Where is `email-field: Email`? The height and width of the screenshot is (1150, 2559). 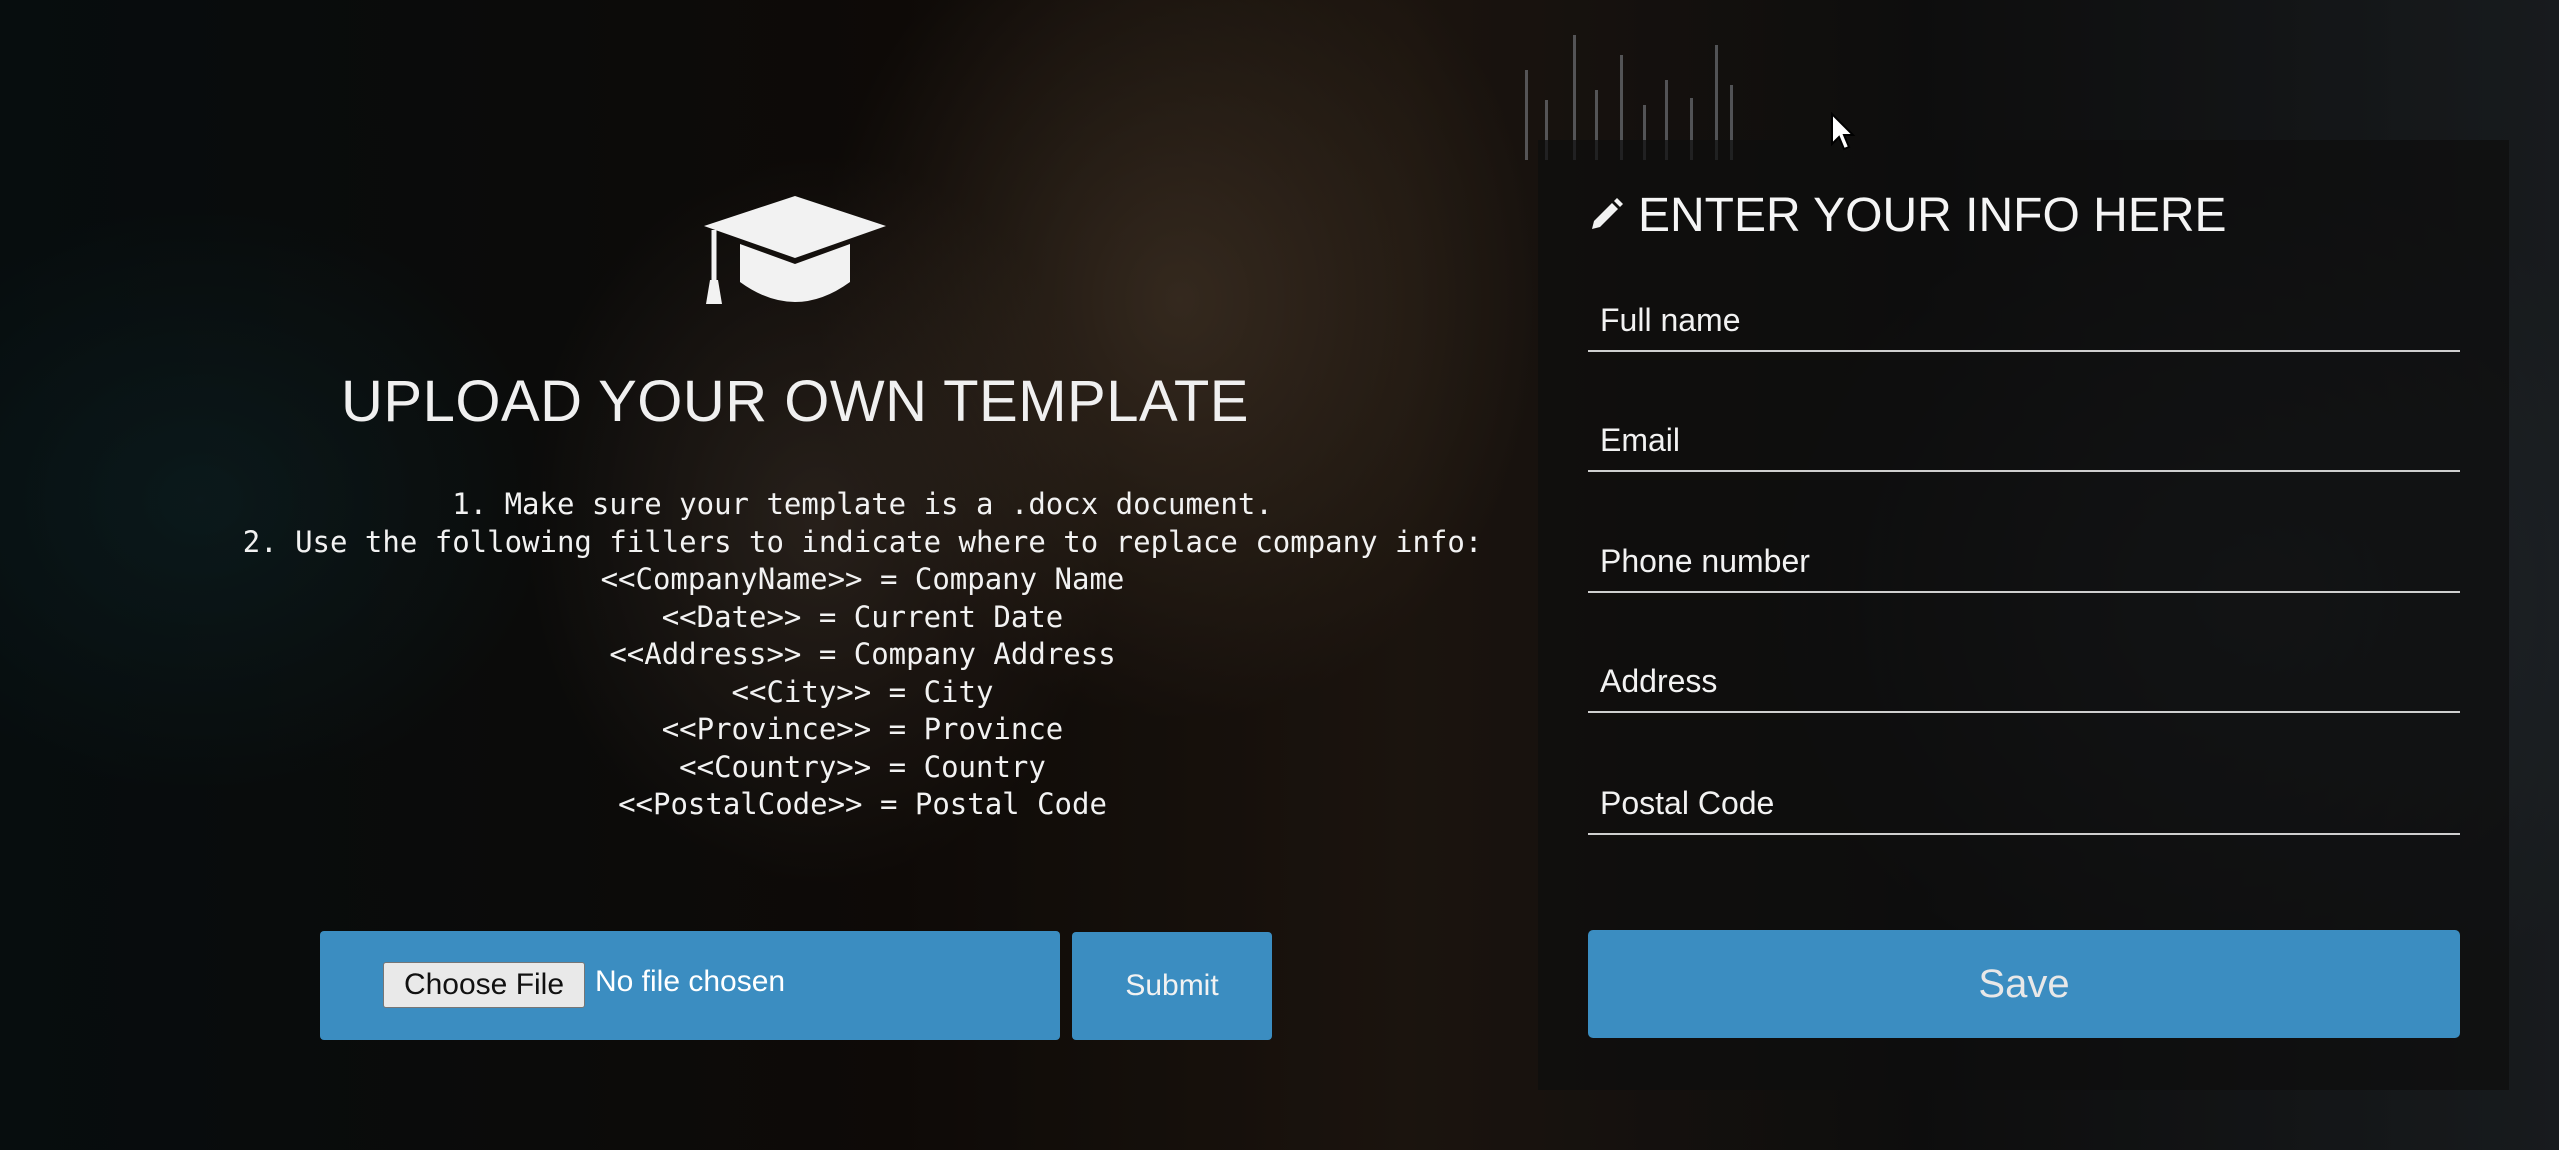
email-field: Email is located at coordinates (2024, 441).